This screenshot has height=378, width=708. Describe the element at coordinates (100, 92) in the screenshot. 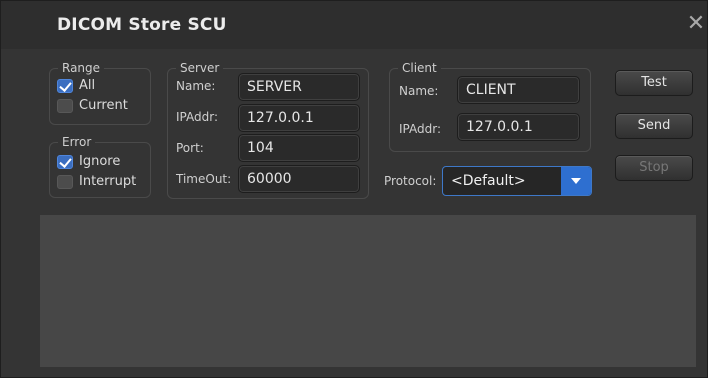

I see `range-group: Range All Current` at that location.